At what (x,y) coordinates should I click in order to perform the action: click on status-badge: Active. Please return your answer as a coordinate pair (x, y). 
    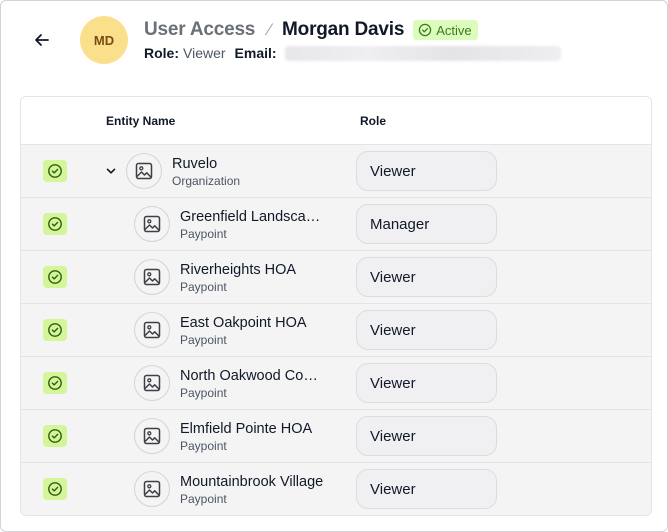
    Looking at the image, I should click on (445, 30).